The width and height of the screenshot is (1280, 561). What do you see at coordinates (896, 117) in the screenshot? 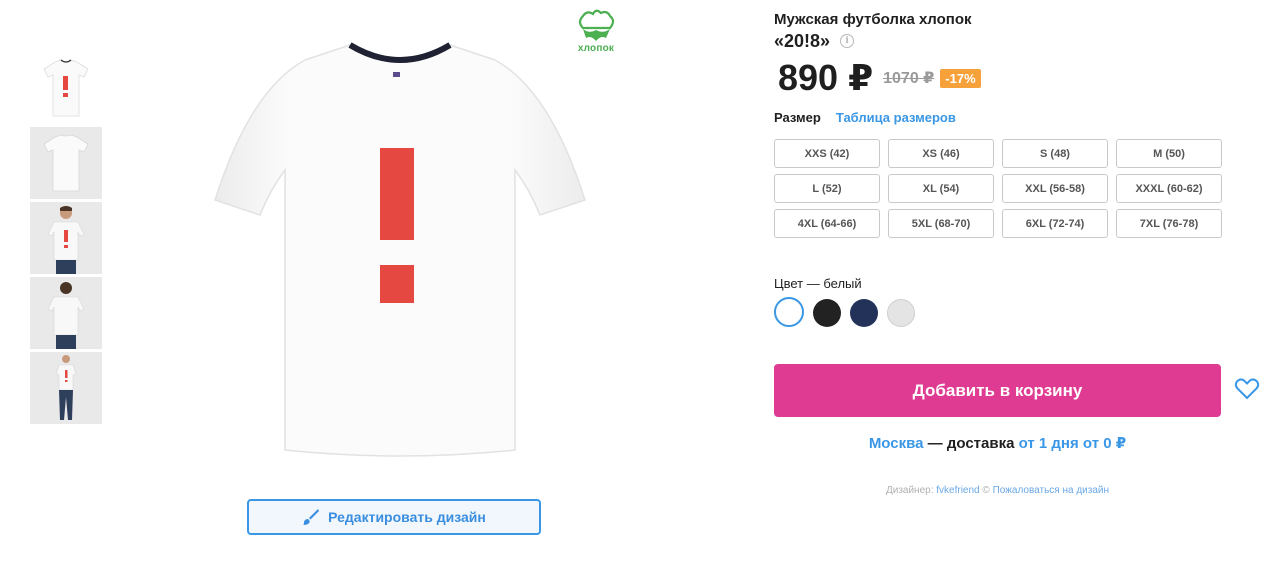
I see `size-table-link: Таблица размеров` at bounding box center [896, 117].